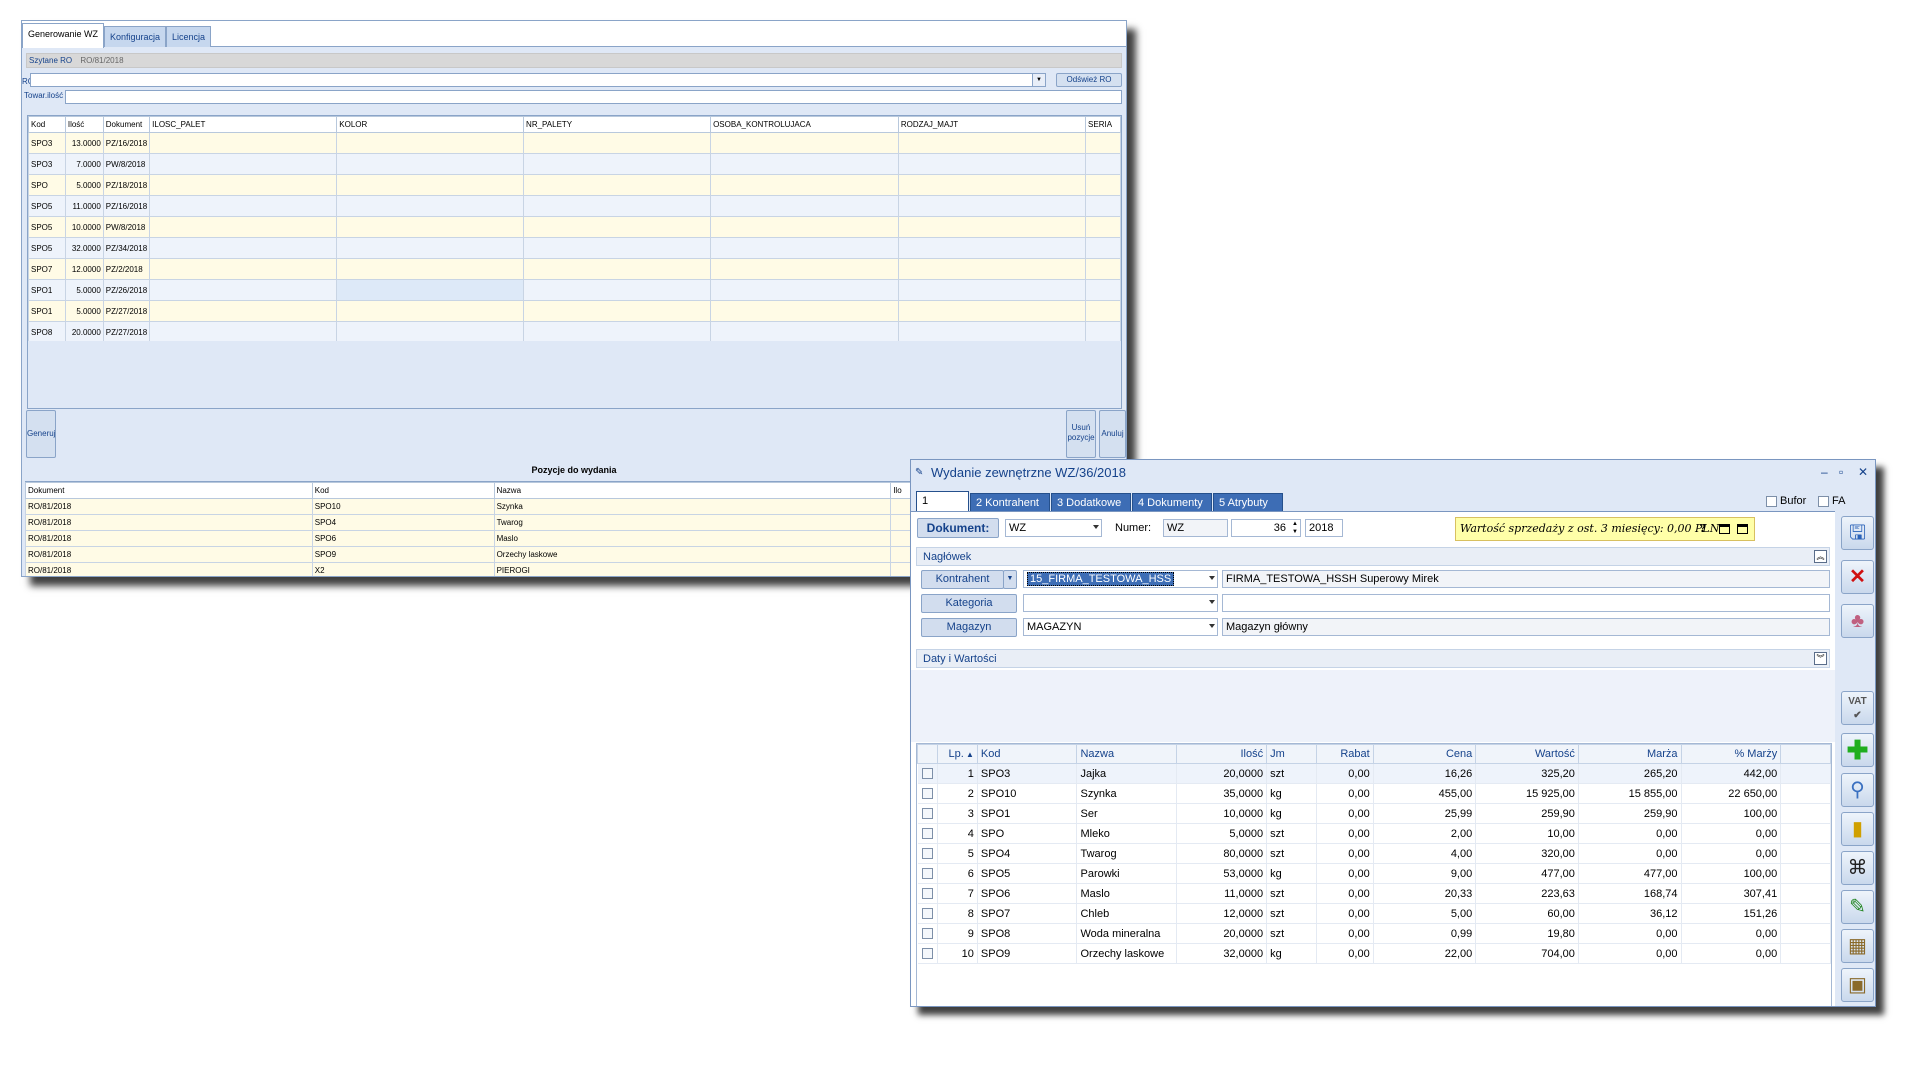 Image resolution: width=1920 pixels, height=1080 pixels. What do you see at coordinates (1857, 868) in the screenshot?
I see `binoculars-icon: ⌘` at bounding box center [1857, 868].